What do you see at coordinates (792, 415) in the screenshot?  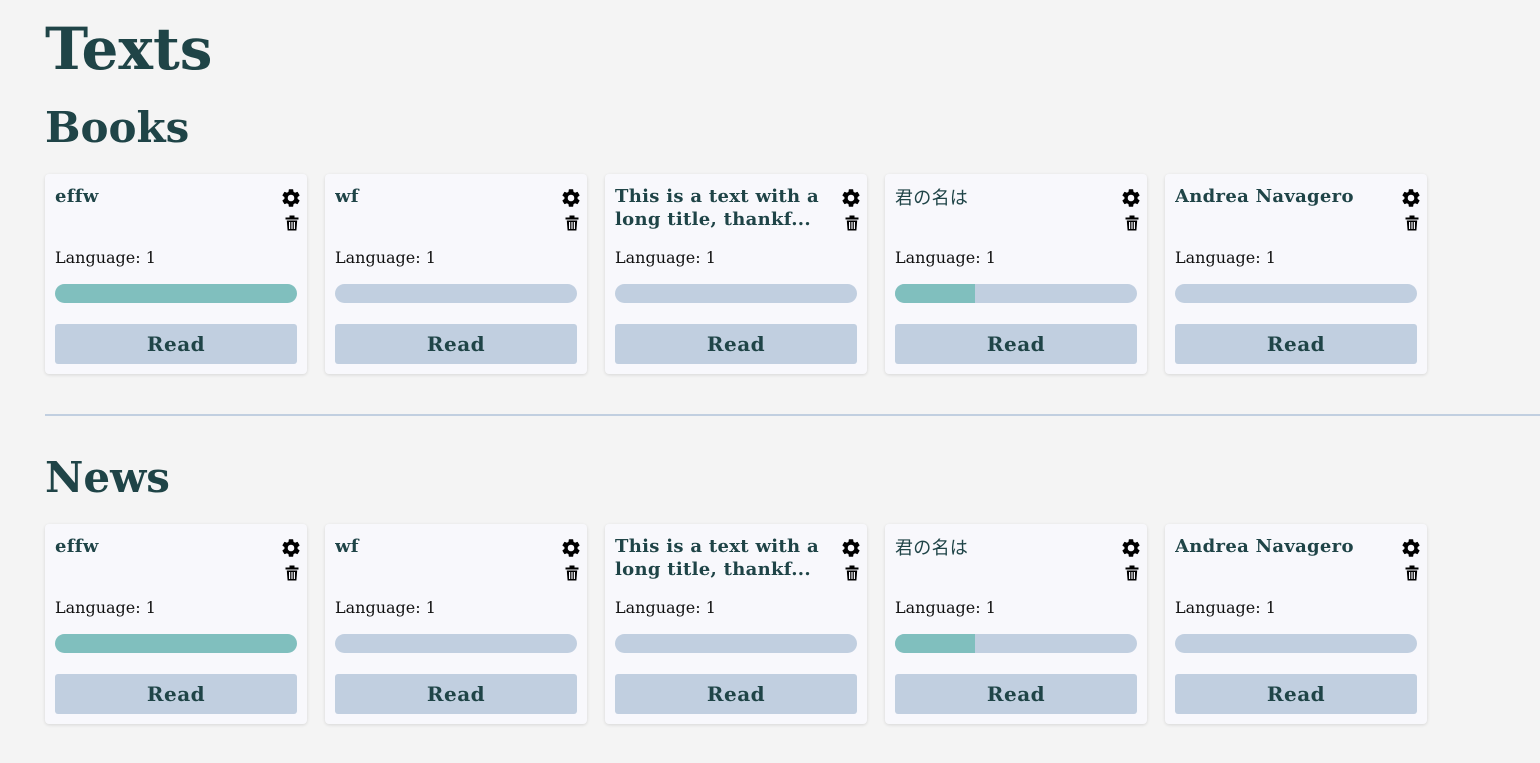 I see `section-divider` at bounding box center [792, 415].